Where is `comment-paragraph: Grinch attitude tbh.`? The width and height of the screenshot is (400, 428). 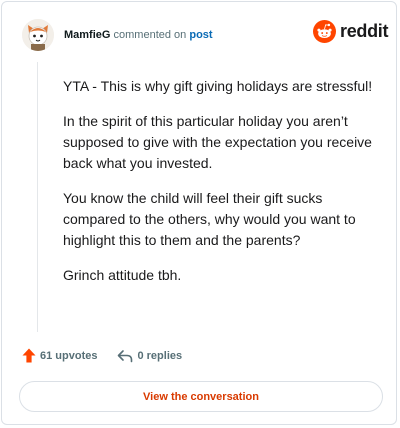 comment-paragraph: Grinch attitude tbh. is located at coordinates (122, 275).